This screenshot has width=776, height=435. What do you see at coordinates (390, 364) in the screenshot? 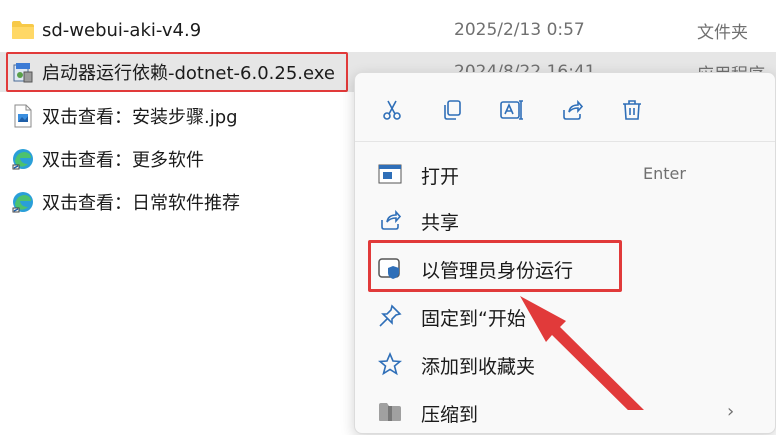
I see `star-icon` at bounding box center [390, 364].